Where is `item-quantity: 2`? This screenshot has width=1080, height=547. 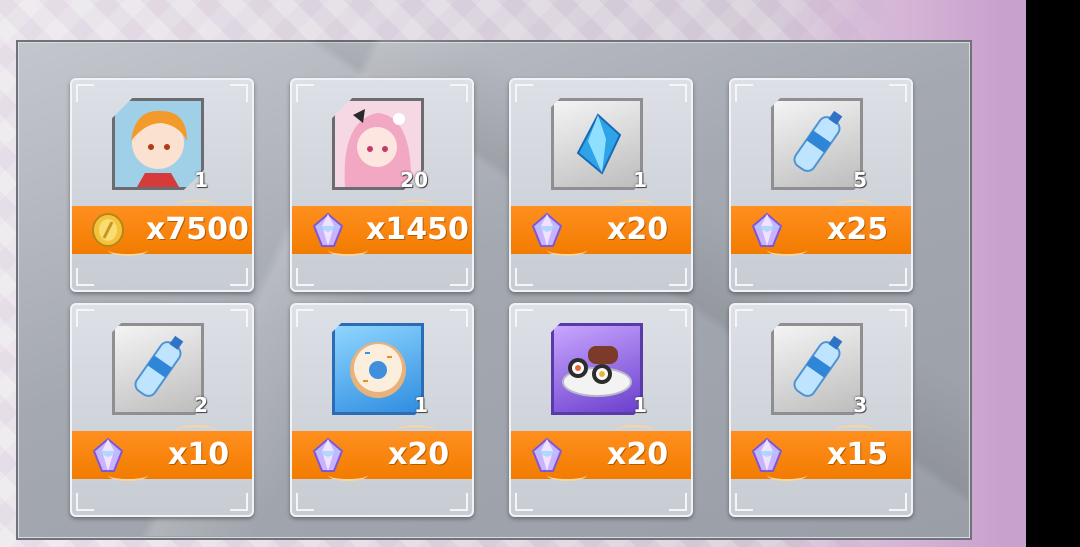 item-quantity: 2 is located at coordinates (201, 405).